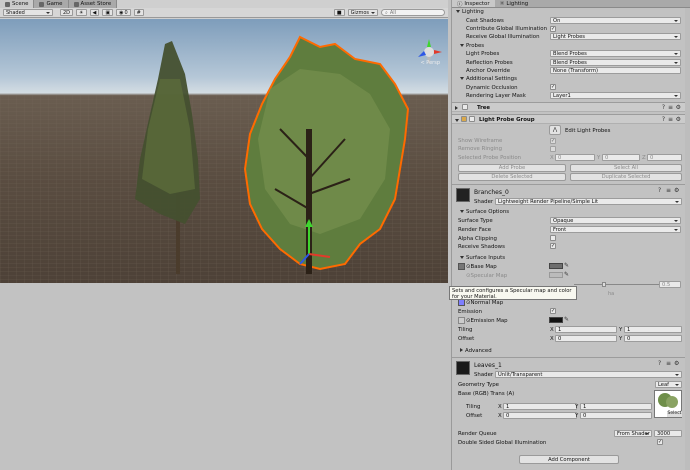 This screenshot has width=690, height=470. I want to click on camera-settings-button: ■, so click(339, 12).